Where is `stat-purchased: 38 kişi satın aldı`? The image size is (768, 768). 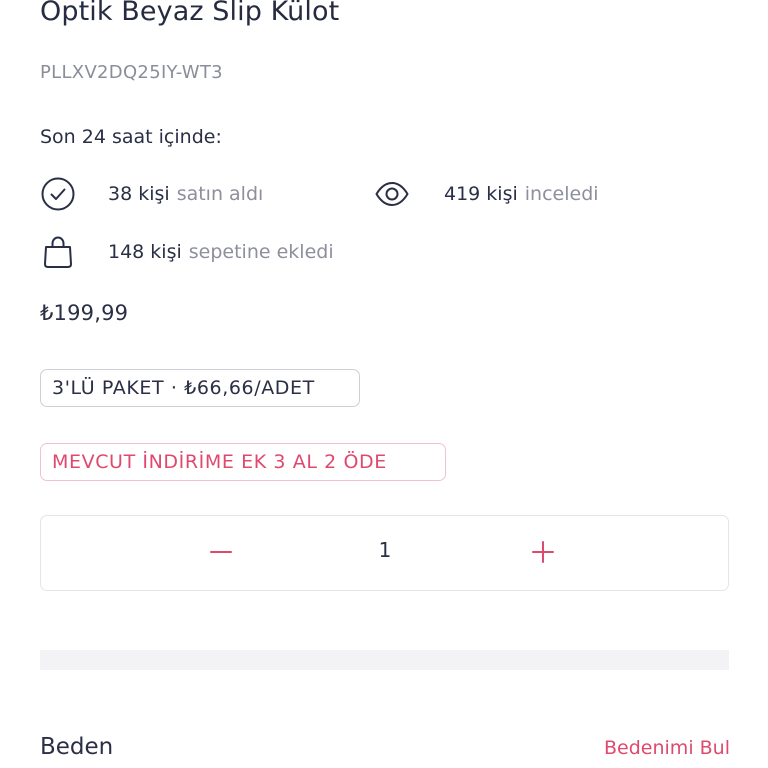 stat-purchased: 38 kişi satın aldı is located at coordinates (150, 194).